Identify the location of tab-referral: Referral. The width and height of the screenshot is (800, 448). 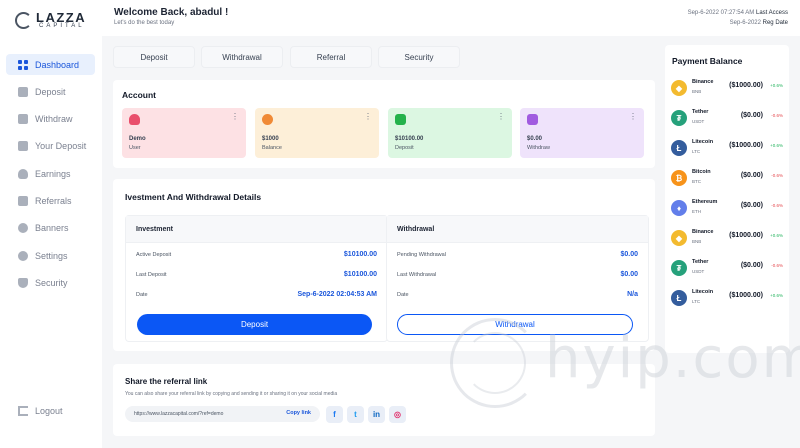
(331, 57).